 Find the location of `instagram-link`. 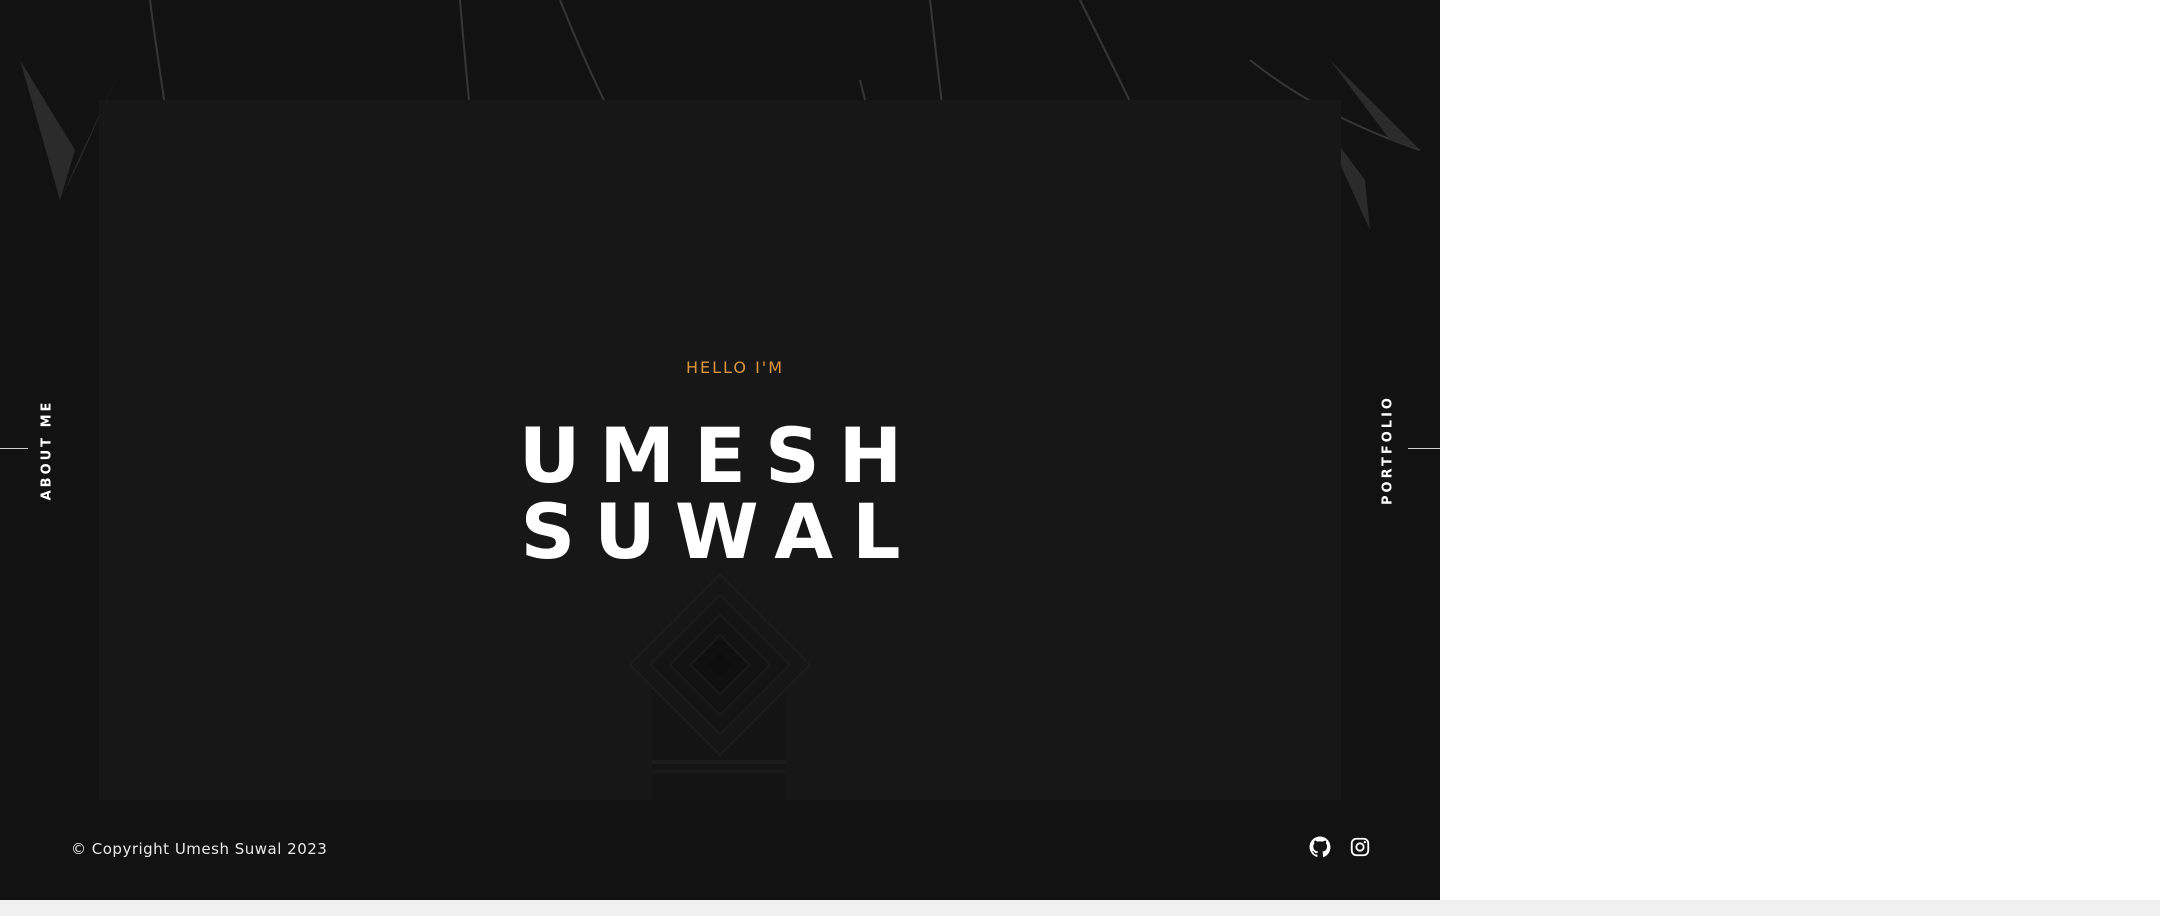

instagram-link is located at coordinates (1360, 847).